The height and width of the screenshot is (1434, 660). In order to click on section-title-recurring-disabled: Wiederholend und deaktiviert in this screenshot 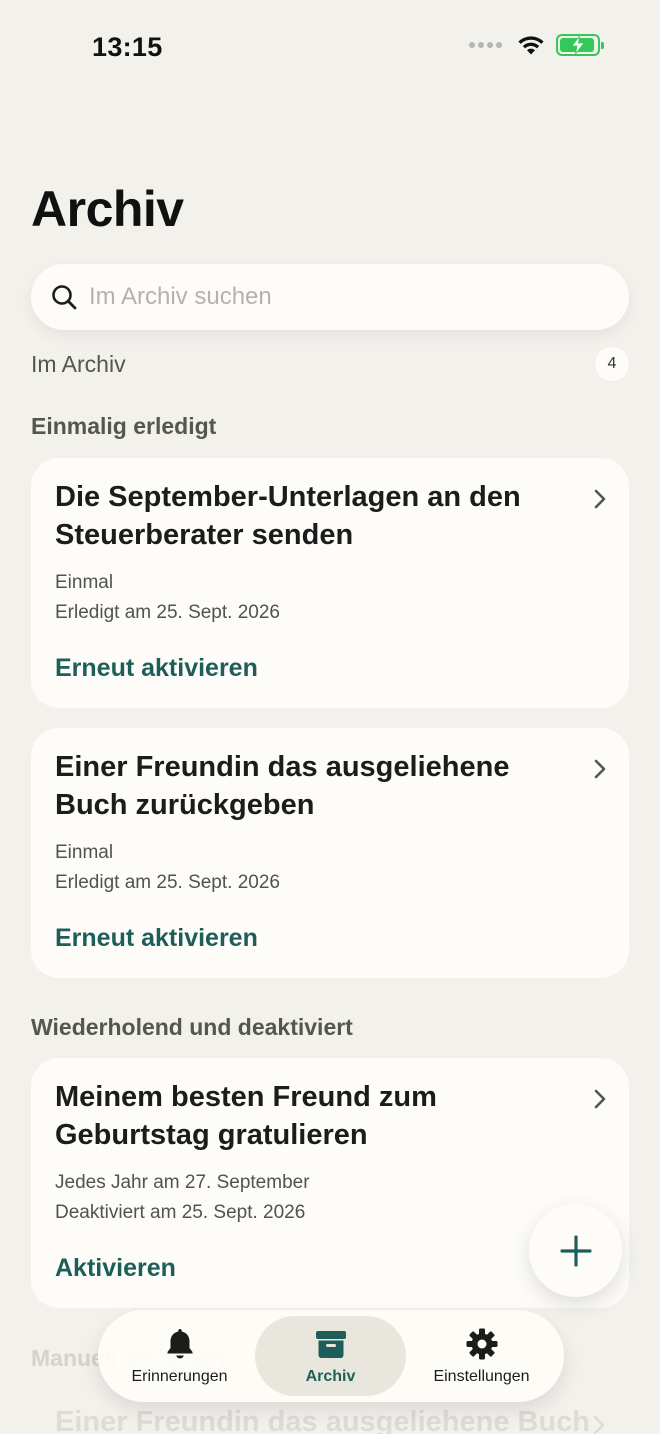, I will do `click(192, 1027)`.